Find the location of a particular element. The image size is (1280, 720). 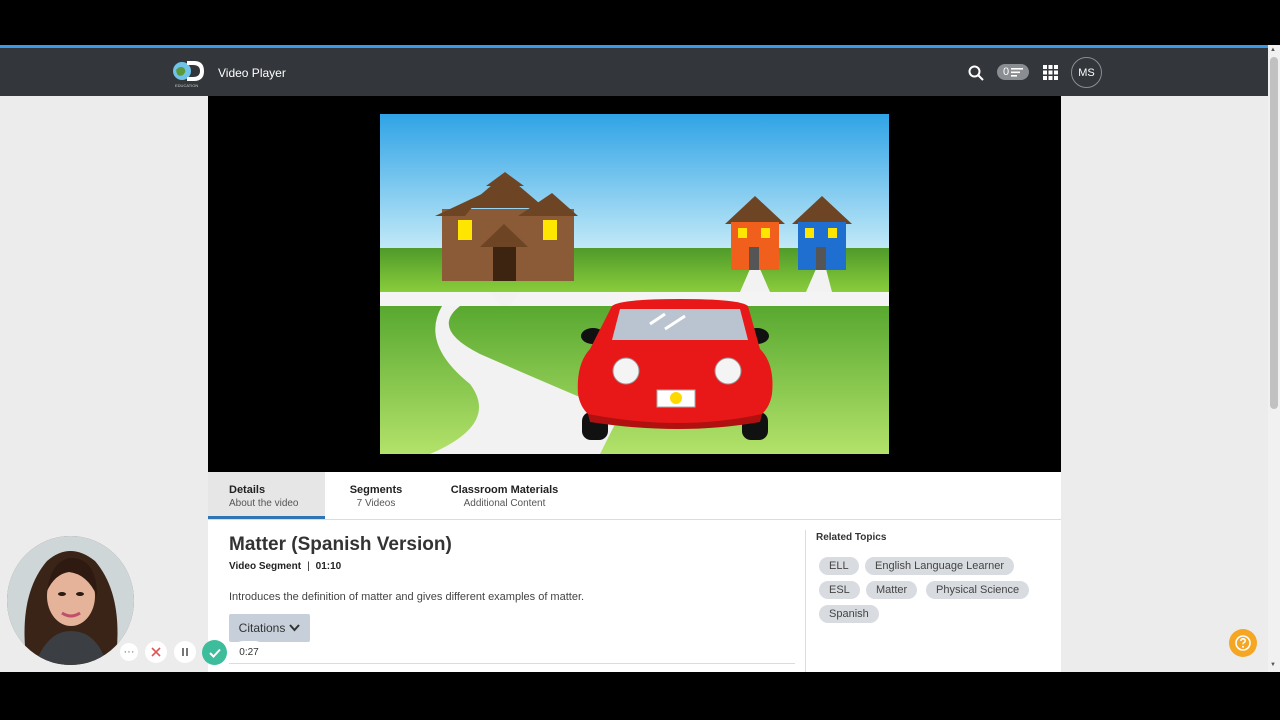

close-icon is located at coordinates (156, 652).